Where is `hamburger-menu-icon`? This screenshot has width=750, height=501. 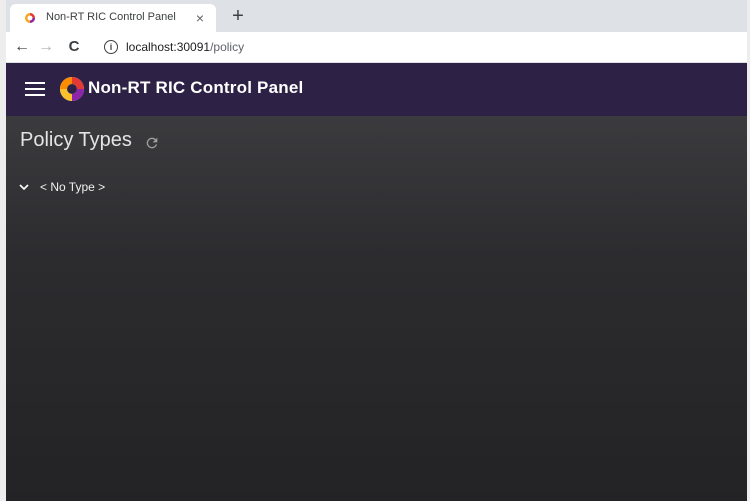 hamburger-menu-icon is located at coordinates (35, 89).